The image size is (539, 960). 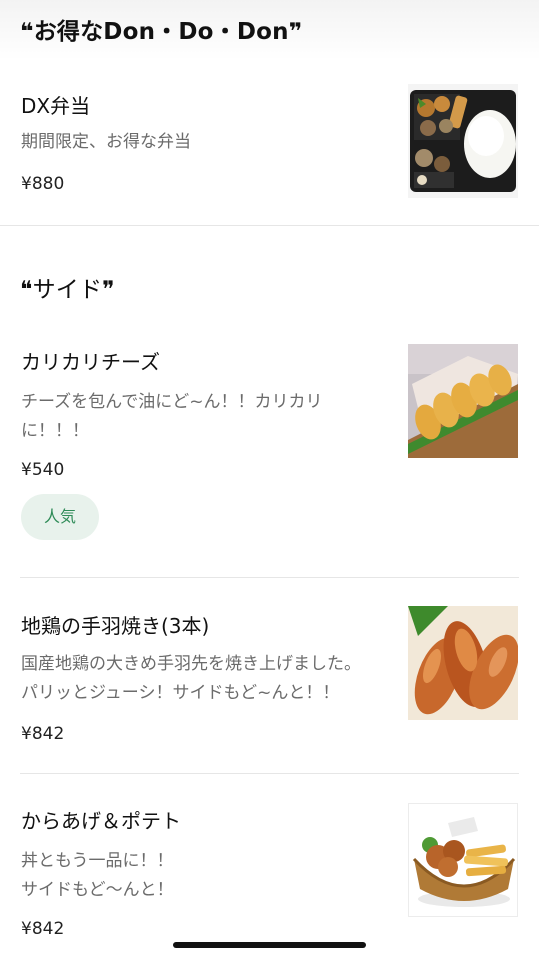 I want to click on item-name: DX弁当, so click(x=56, y=106).